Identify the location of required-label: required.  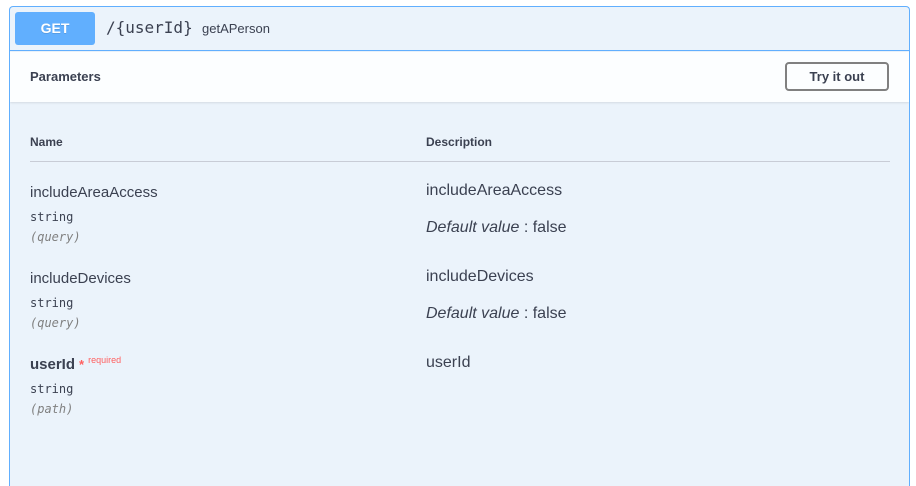
(105, 360).